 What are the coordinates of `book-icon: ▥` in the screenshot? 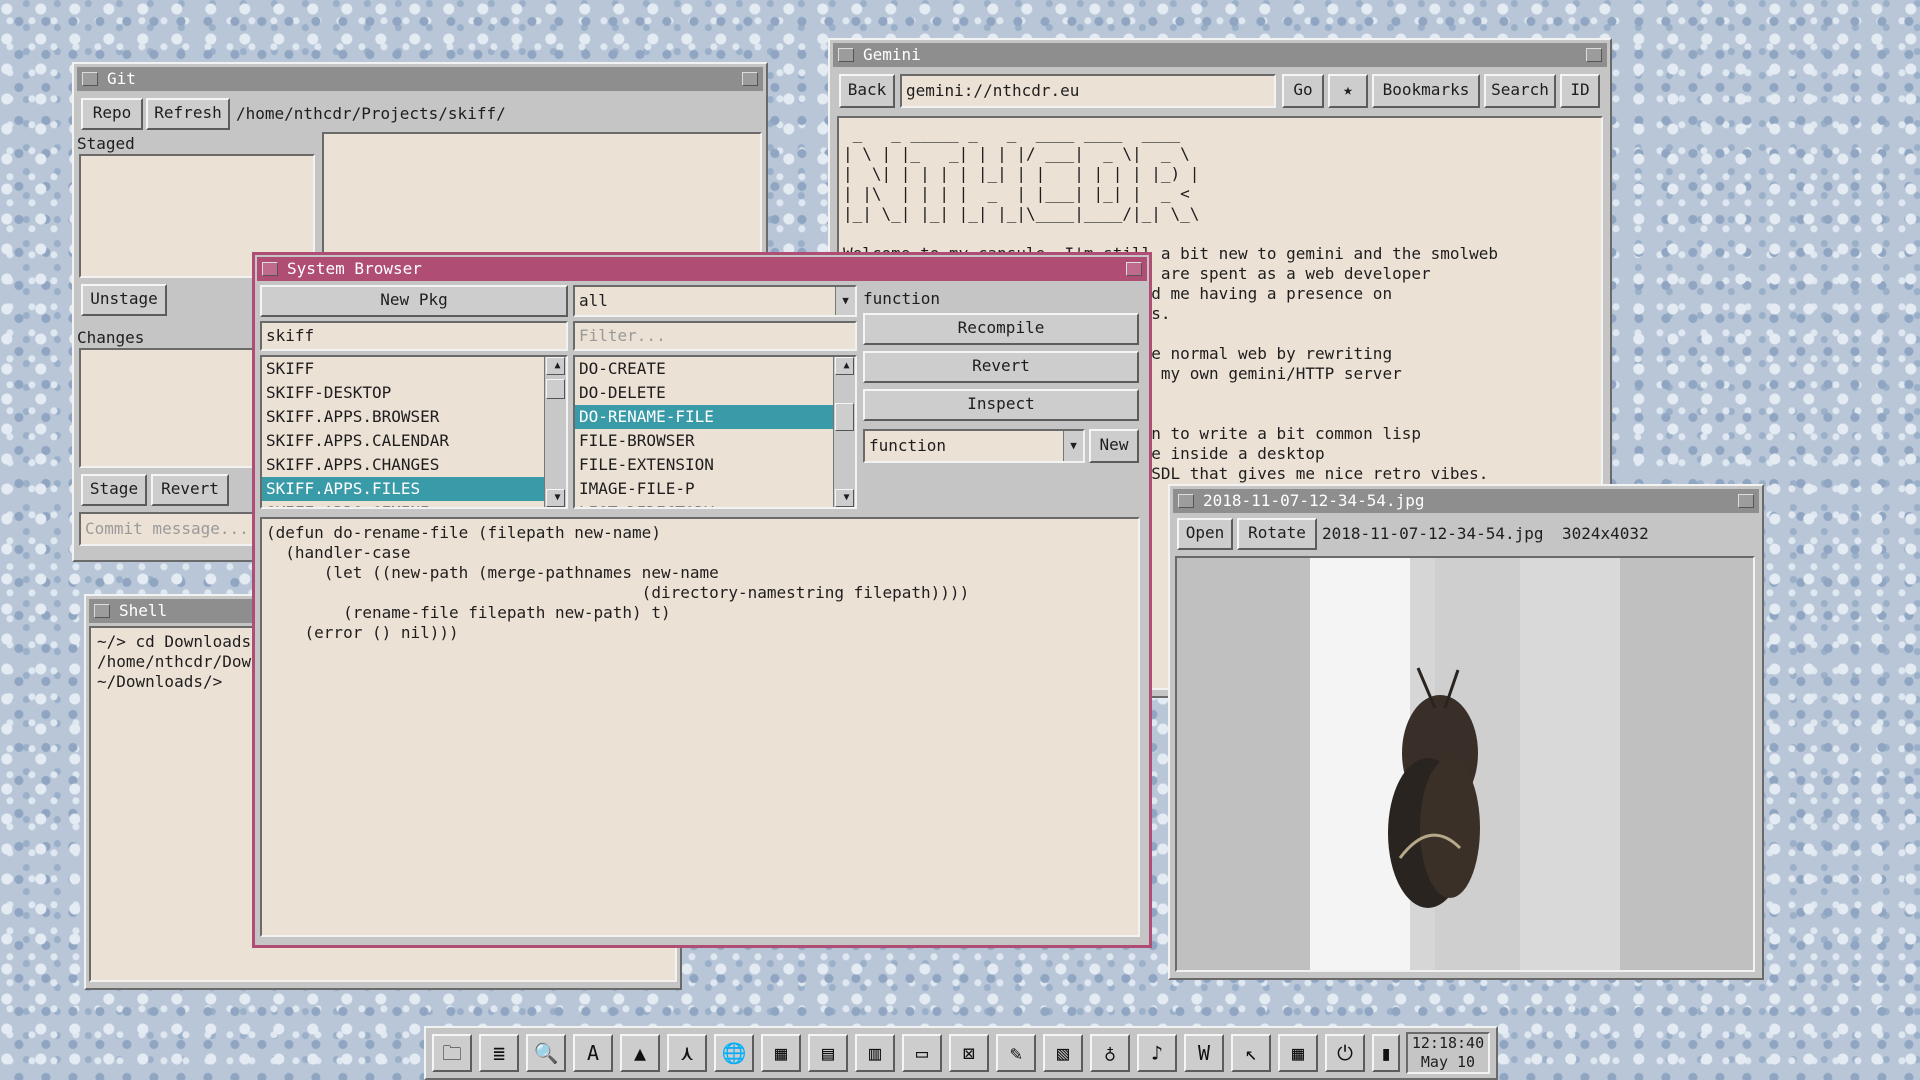 It's located at (875, 1053).